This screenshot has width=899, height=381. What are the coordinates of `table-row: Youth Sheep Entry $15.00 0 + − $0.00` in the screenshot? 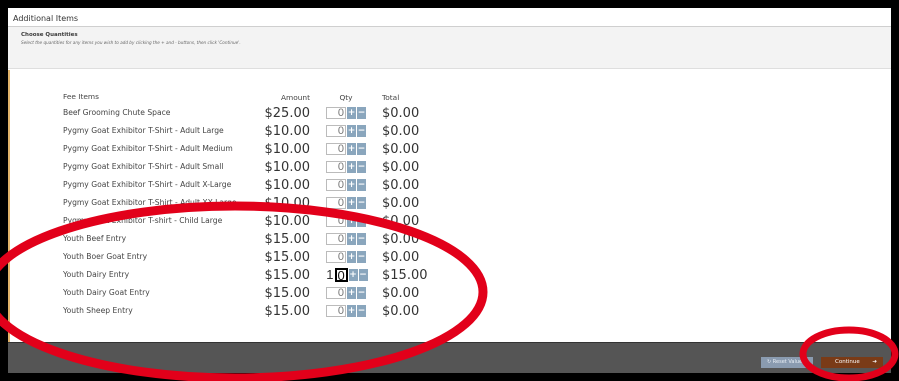 It's located at (252, 311).